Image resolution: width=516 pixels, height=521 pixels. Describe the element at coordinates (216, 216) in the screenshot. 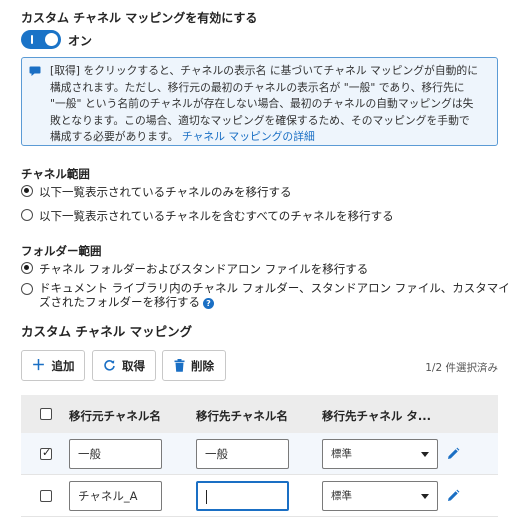

I see `channel-scope-option-label: 以下一覧表示されているチャネルを含むすべてのチャネルを移行する` at that location.